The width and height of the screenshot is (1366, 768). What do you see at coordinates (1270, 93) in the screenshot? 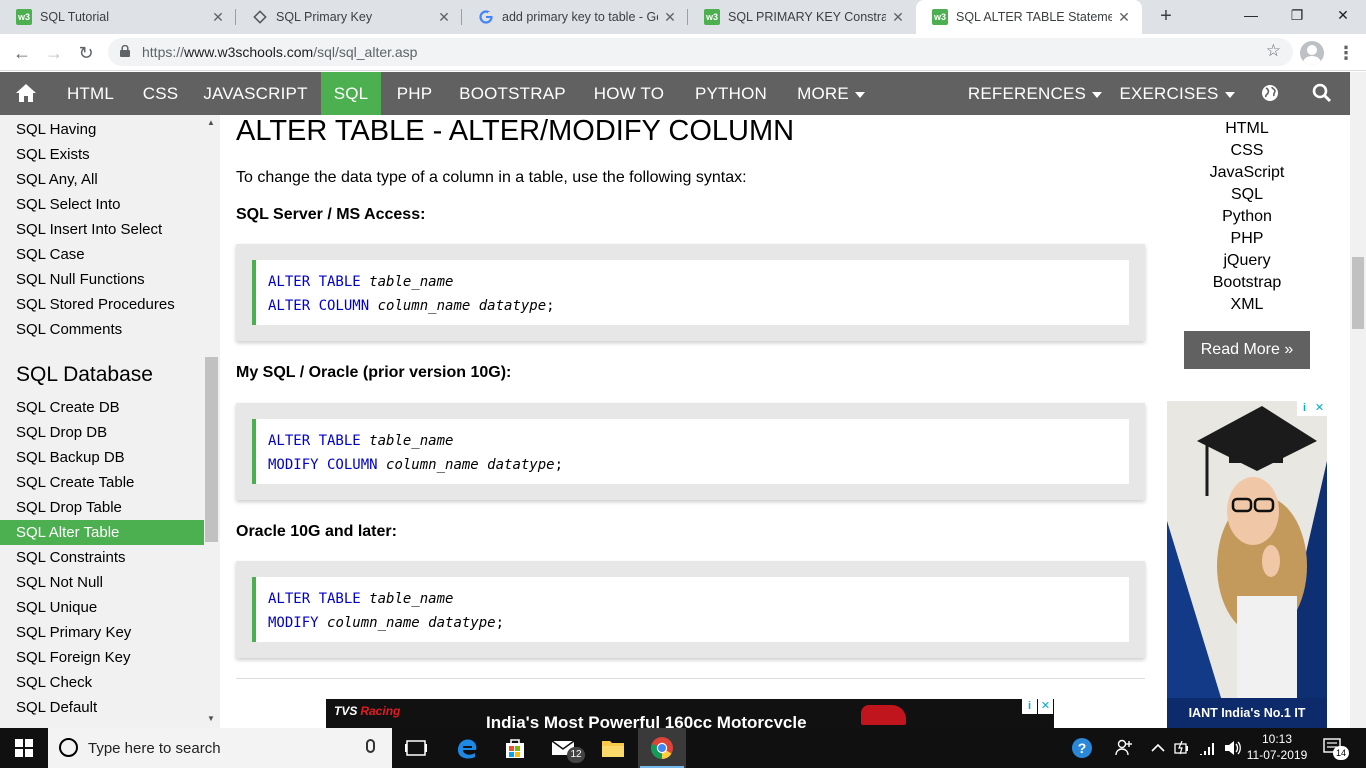
I see `globe-icon` at bounding box center [1270, 93].